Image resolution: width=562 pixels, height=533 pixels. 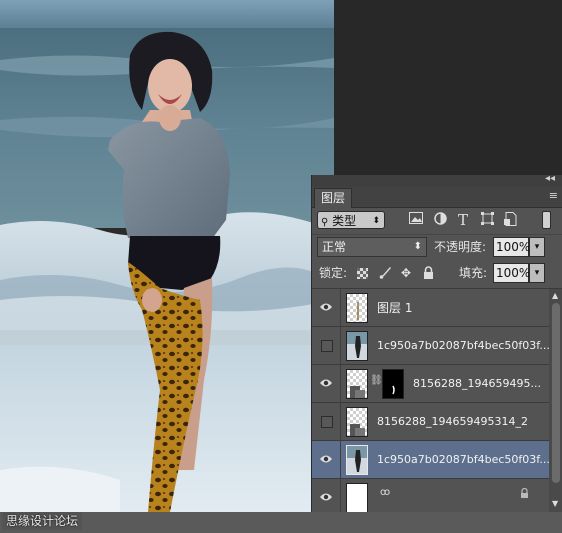 What do you see at coordinates (487, 220) in the screenshot?
I see `shape-filter-icon` at bounding box center [487, 220].